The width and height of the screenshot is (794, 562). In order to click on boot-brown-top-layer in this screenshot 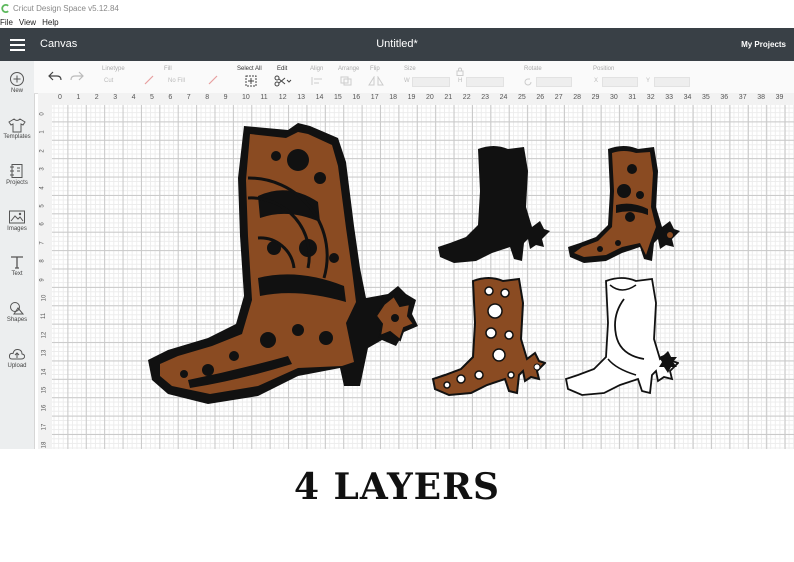, I will do `click(623, 204)`.